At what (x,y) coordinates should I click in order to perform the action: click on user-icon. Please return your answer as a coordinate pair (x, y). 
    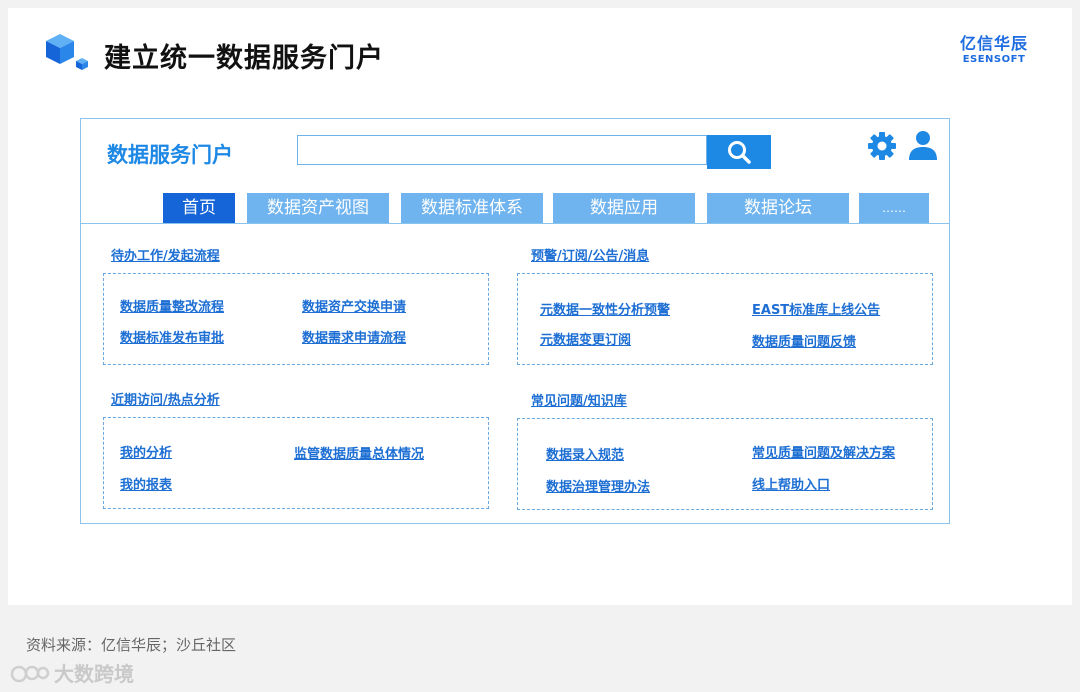
    Looking at the image, I should click on (923, 145).